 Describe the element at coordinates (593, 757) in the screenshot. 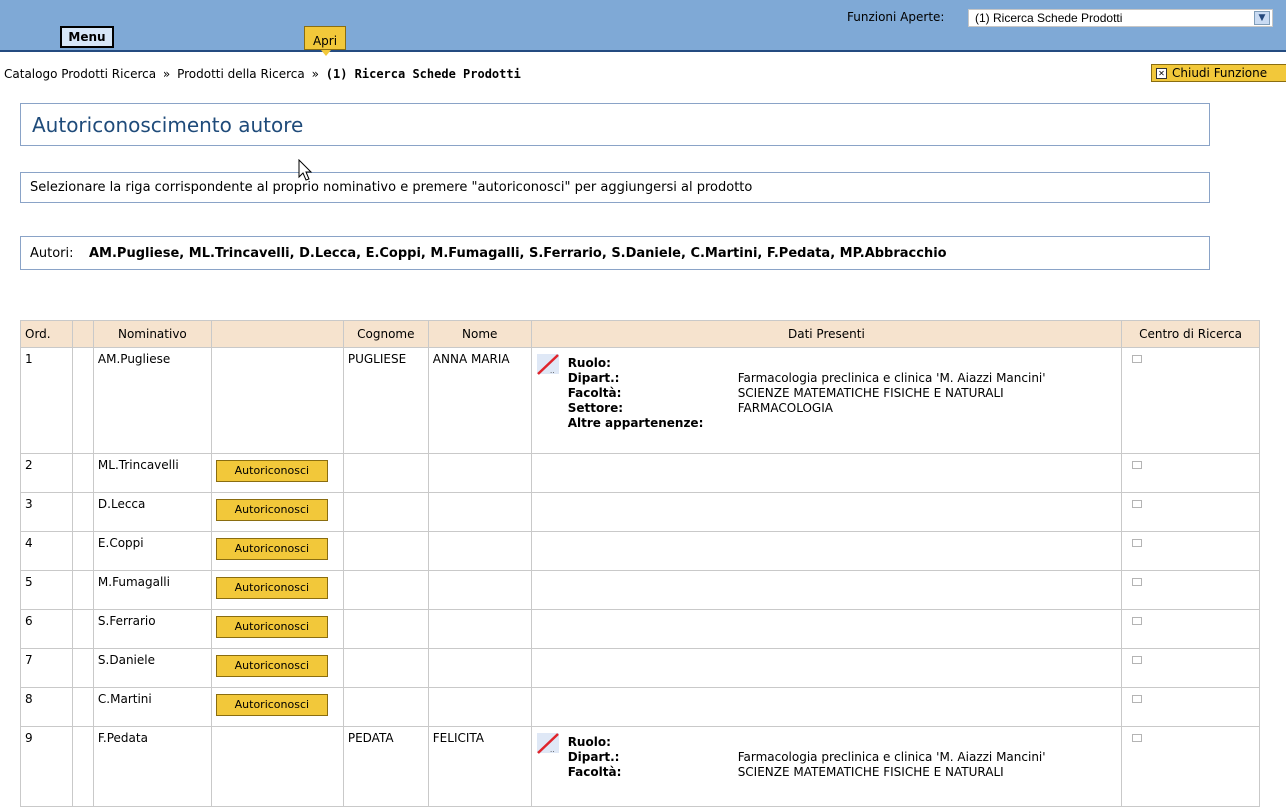

I see `dati-key-dipart: Dipart.:` at that location.